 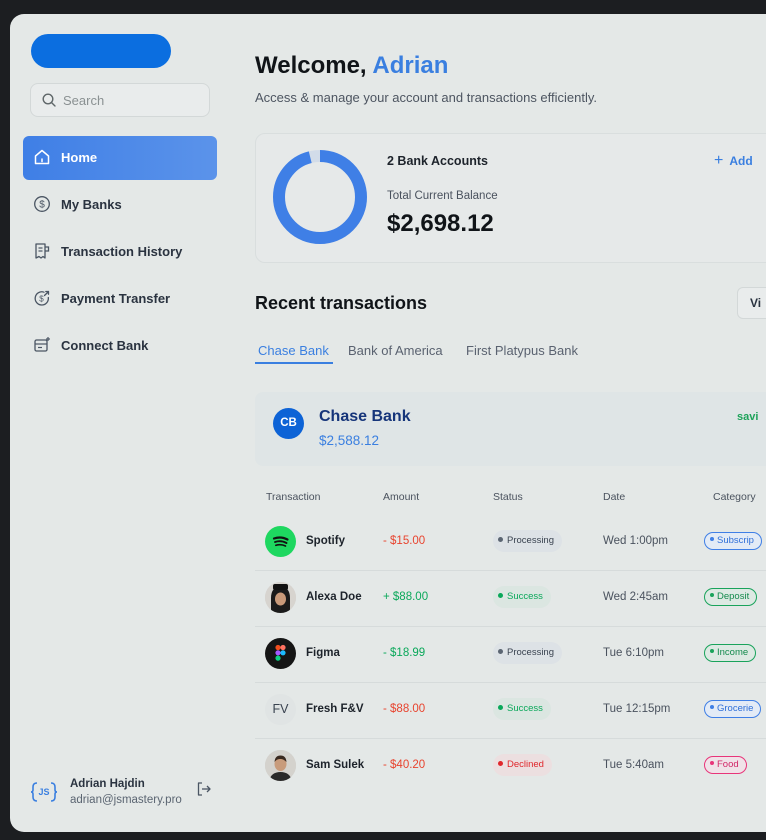 What do you see at coordinates (508, 497) in the screenshot?
I see `column-header-status: Status` at bounding box center [508, 497].